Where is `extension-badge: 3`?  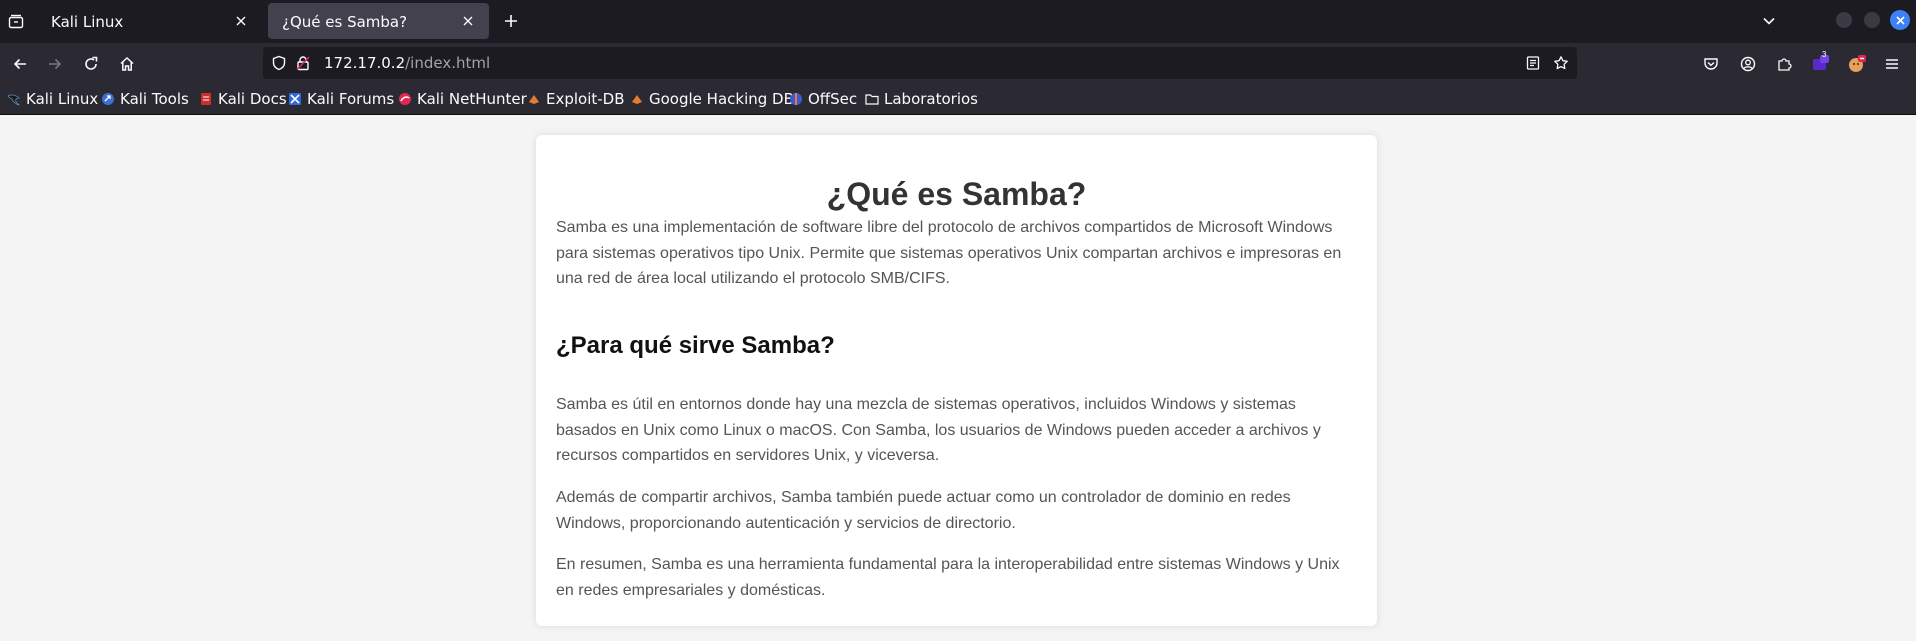 extension-badge: 3 is located at coordinates (1824, 54).